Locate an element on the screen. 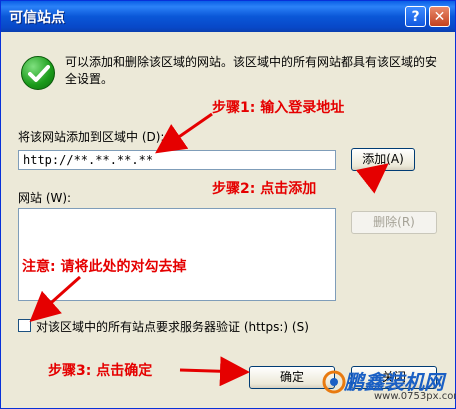  watermark-url: www.0753px.com is located at coordinates (415, 396).